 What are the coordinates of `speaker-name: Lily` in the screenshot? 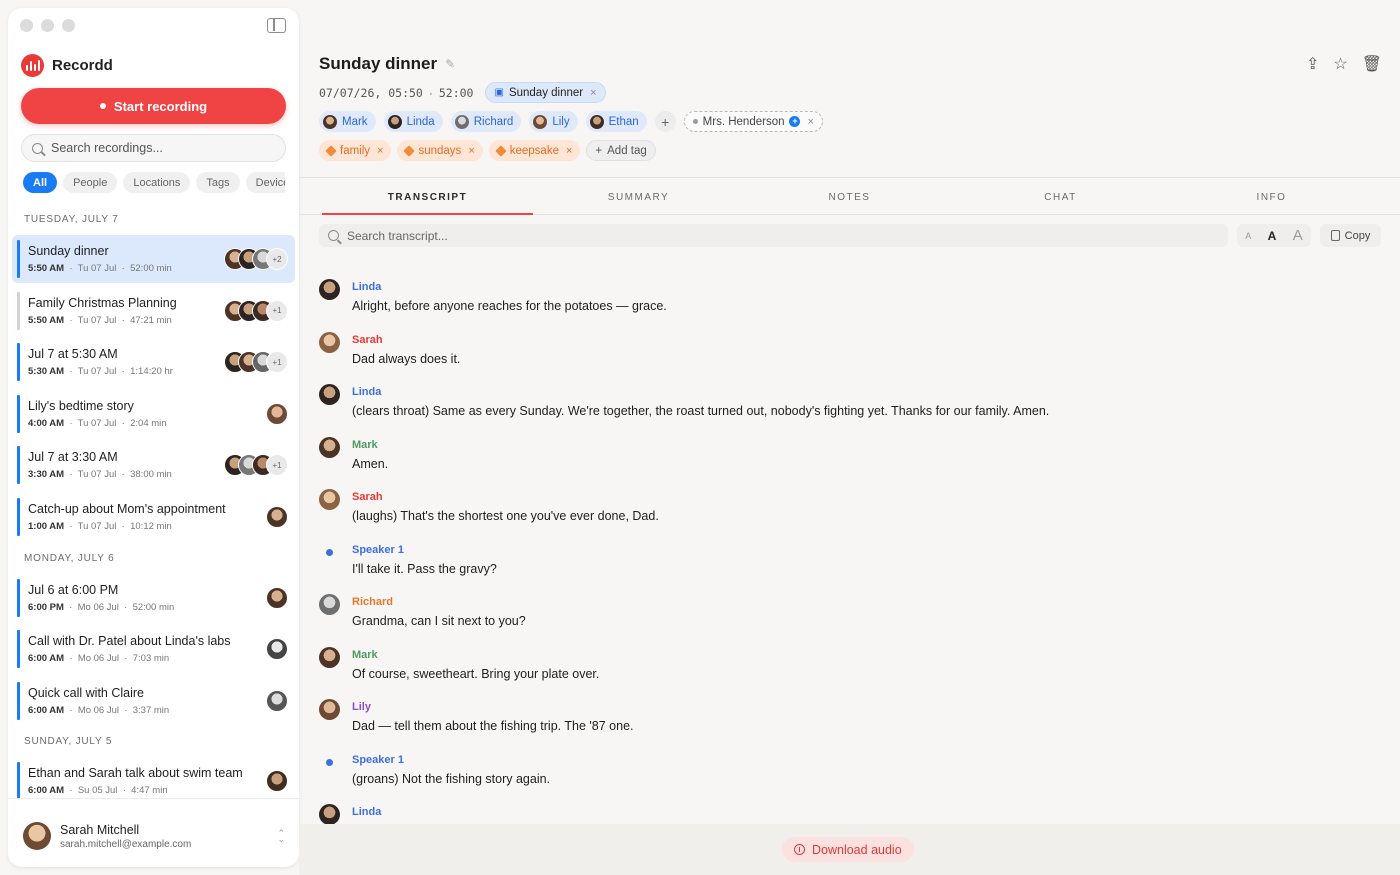 It's located at (361, 707).